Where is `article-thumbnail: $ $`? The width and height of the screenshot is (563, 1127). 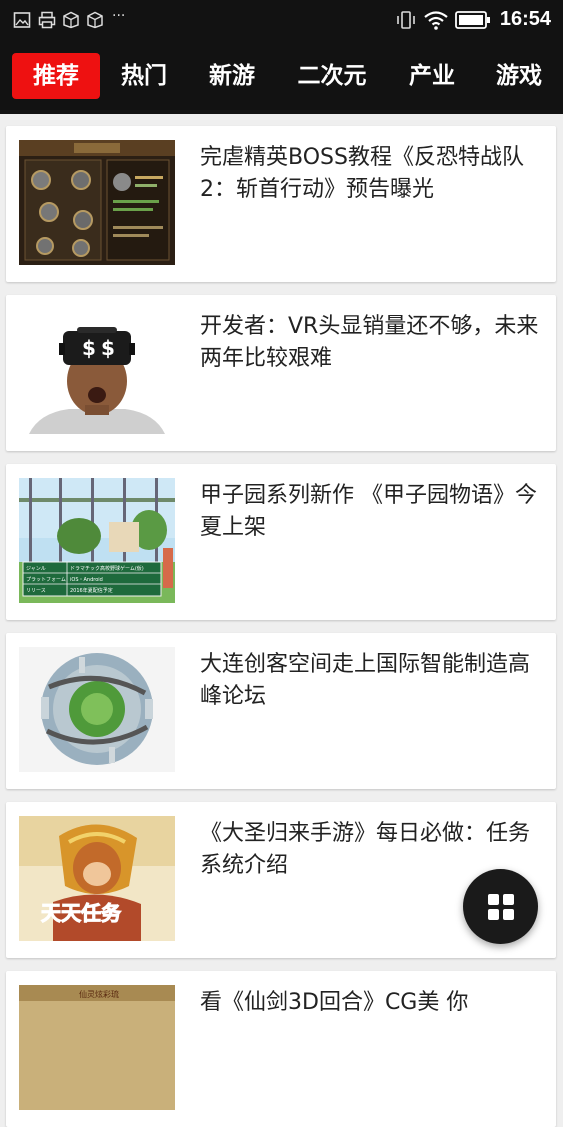
article-thumbnail: $ $ is located at coordinates (97, 371).